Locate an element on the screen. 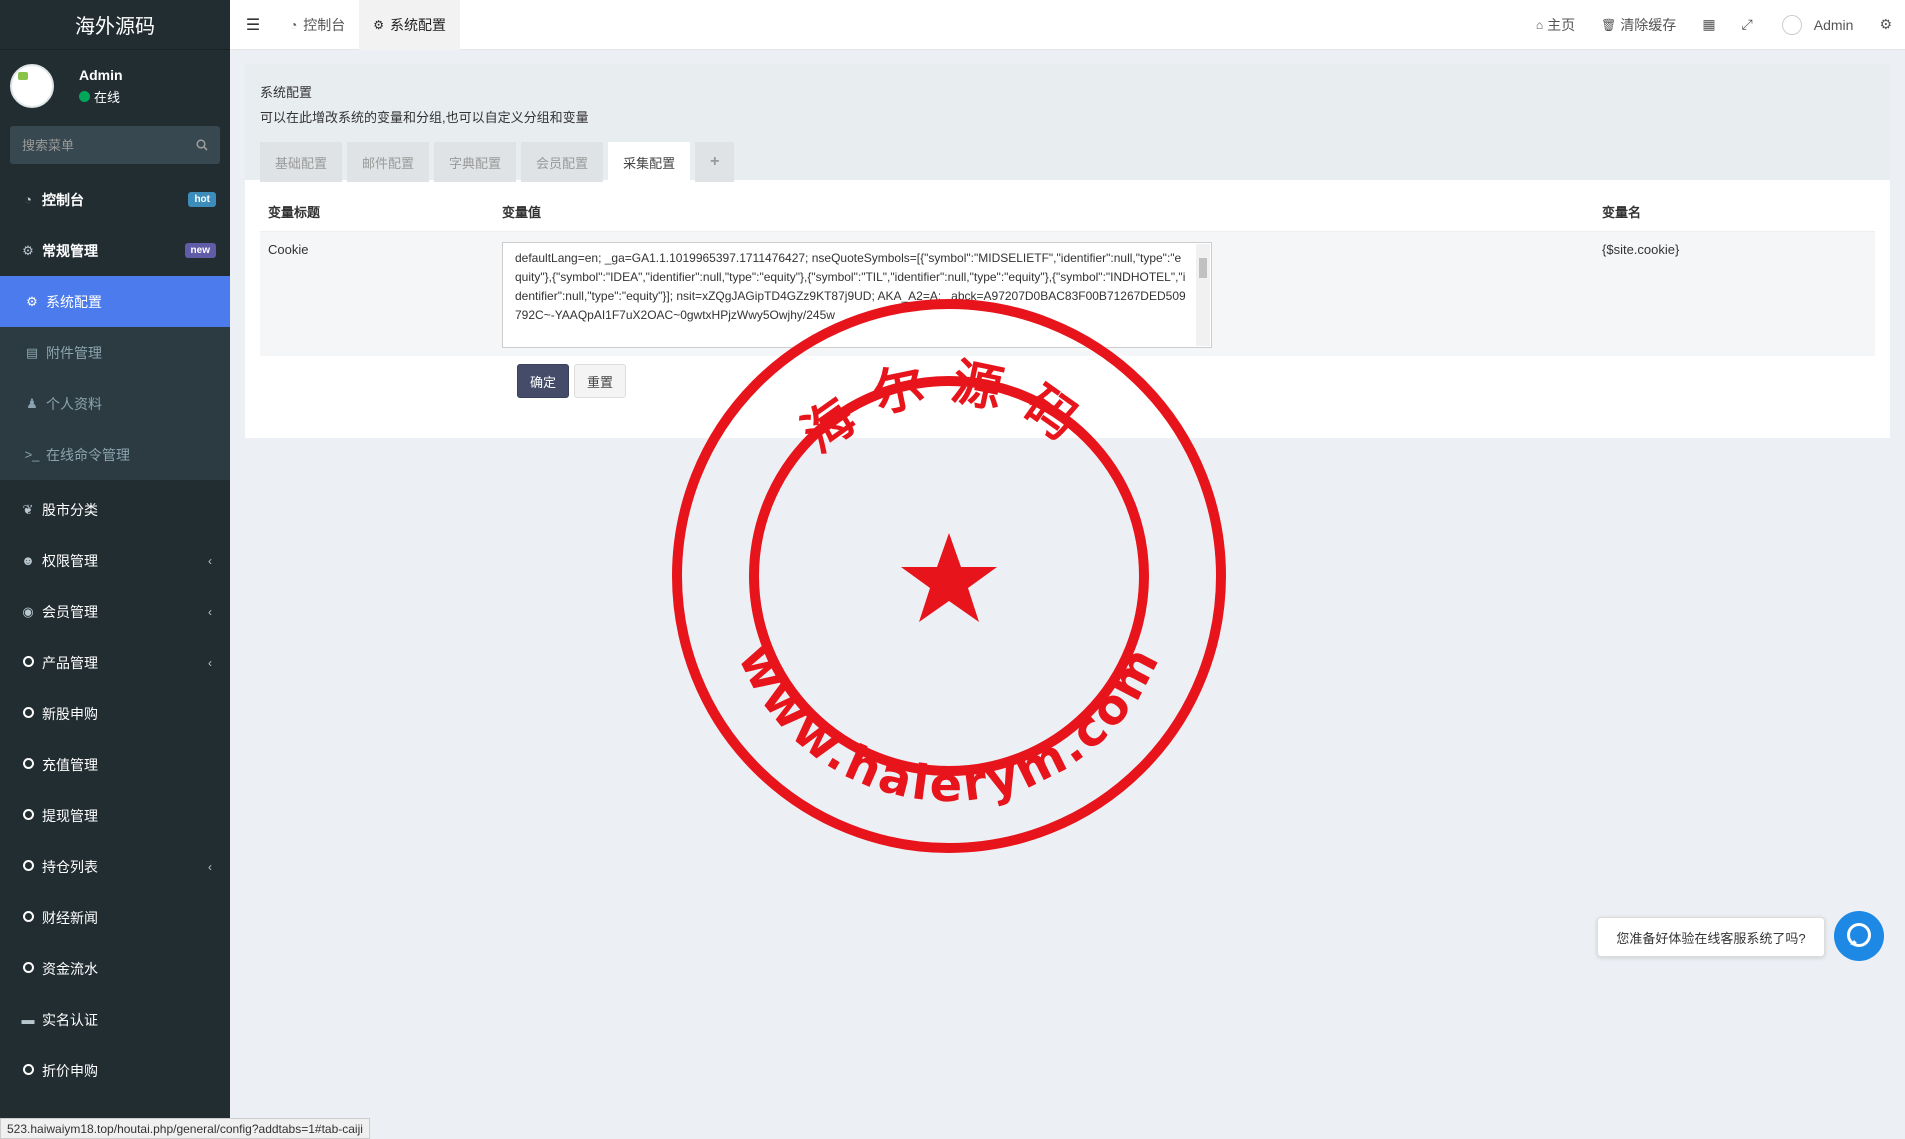  sidebar-item-attachment: ▤ 附件管理 is located at coordinates (115, 352).